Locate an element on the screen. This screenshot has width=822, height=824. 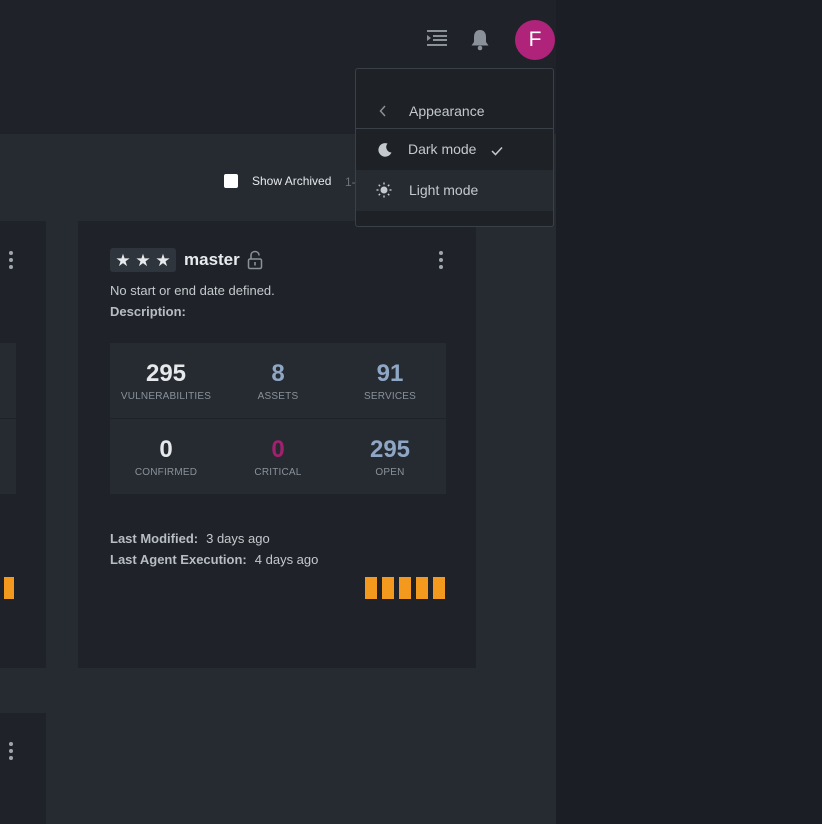
stat-services: 91 SERVICES is located at coordinates (390, 381).